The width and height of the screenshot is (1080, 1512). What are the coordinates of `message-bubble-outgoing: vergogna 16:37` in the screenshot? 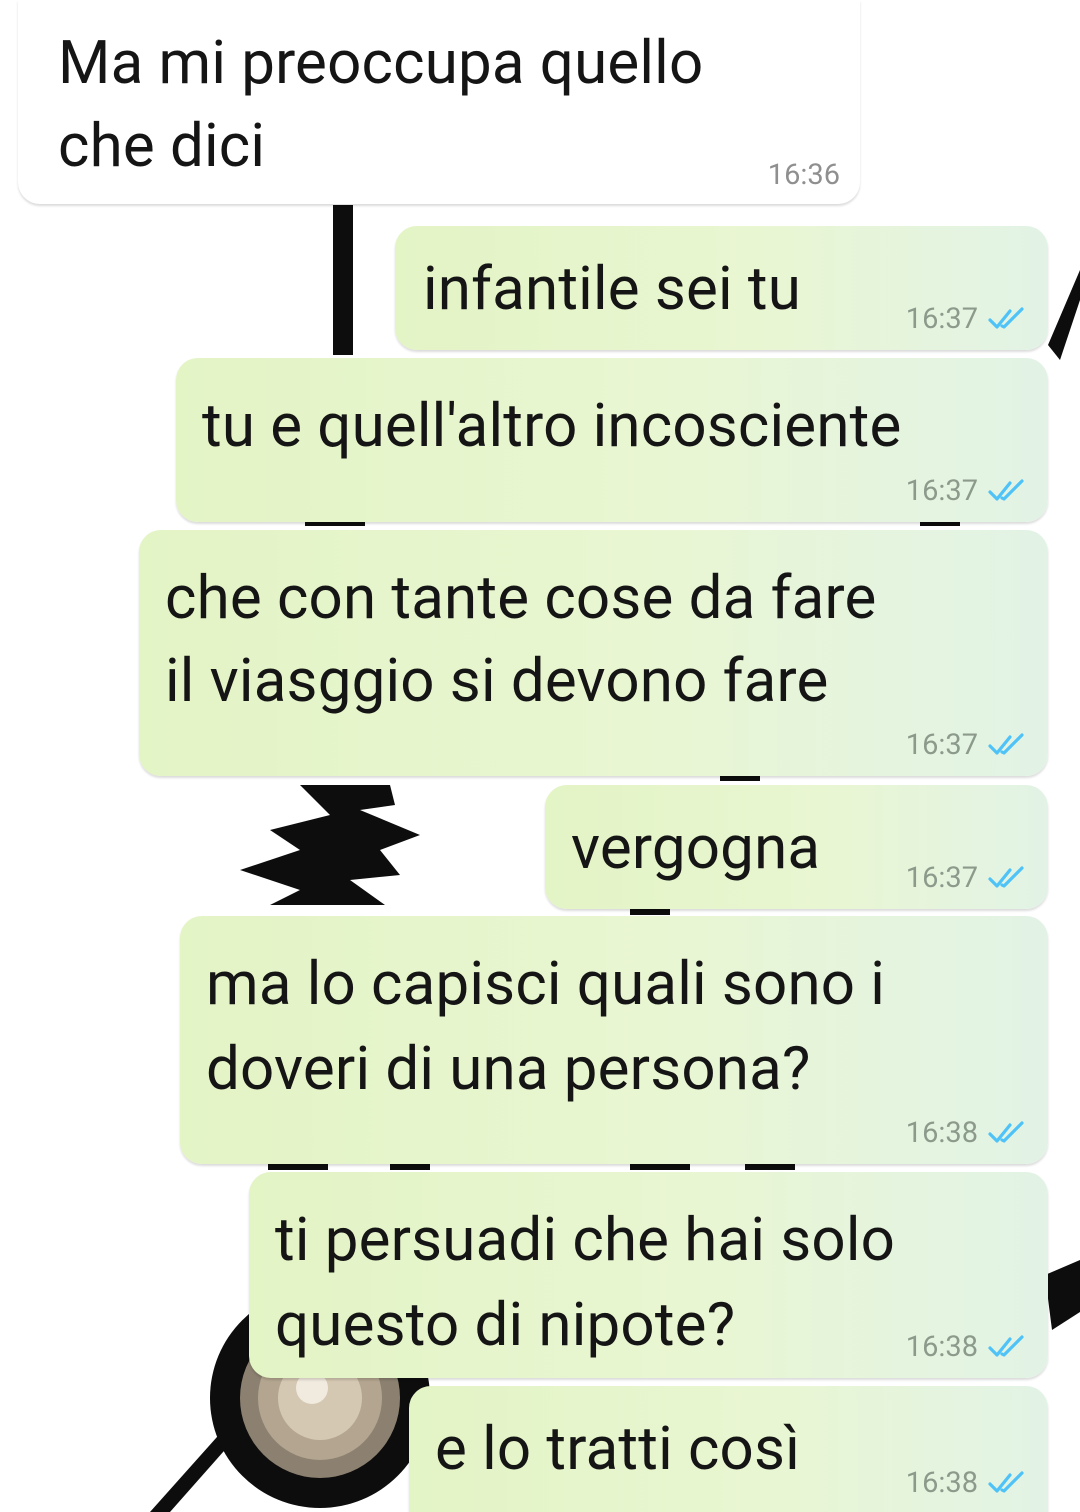 It's located at (796, 847).